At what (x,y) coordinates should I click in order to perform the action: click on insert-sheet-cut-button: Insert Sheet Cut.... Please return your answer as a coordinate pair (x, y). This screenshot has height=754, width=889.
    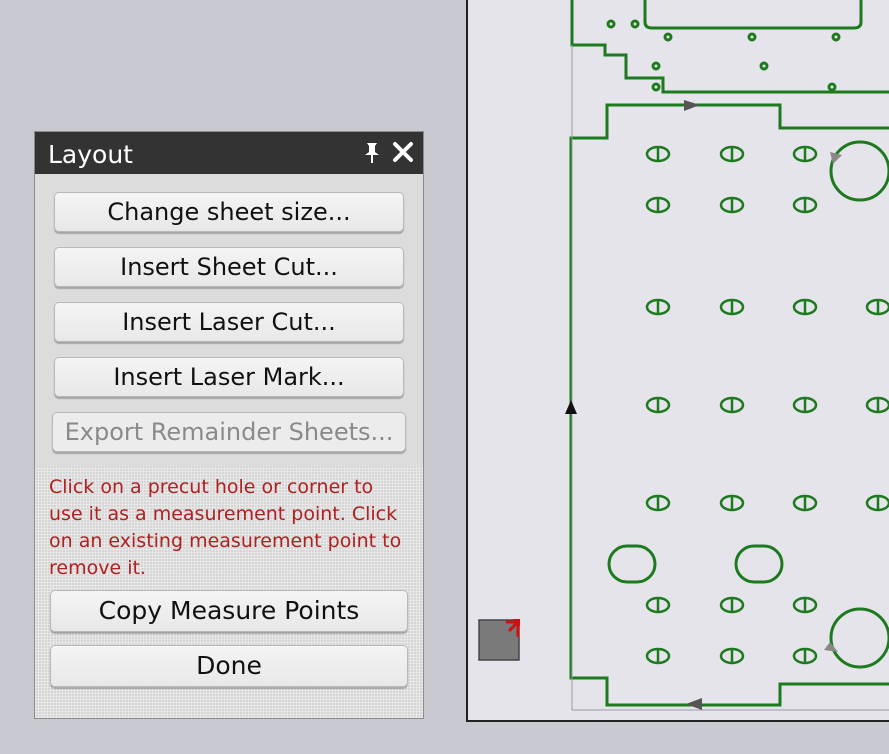
    Looking at the image, I should click on (229, 267).